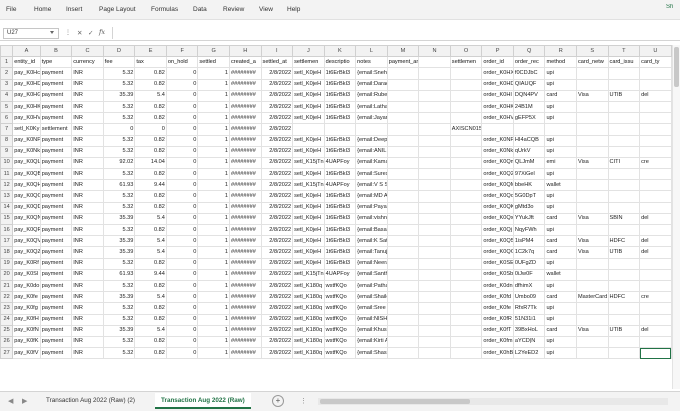 This screenshot has height=411, width=680. Describe the element at coordinates (466, 51) in the screenshot. I see `column-header: O` at that location.